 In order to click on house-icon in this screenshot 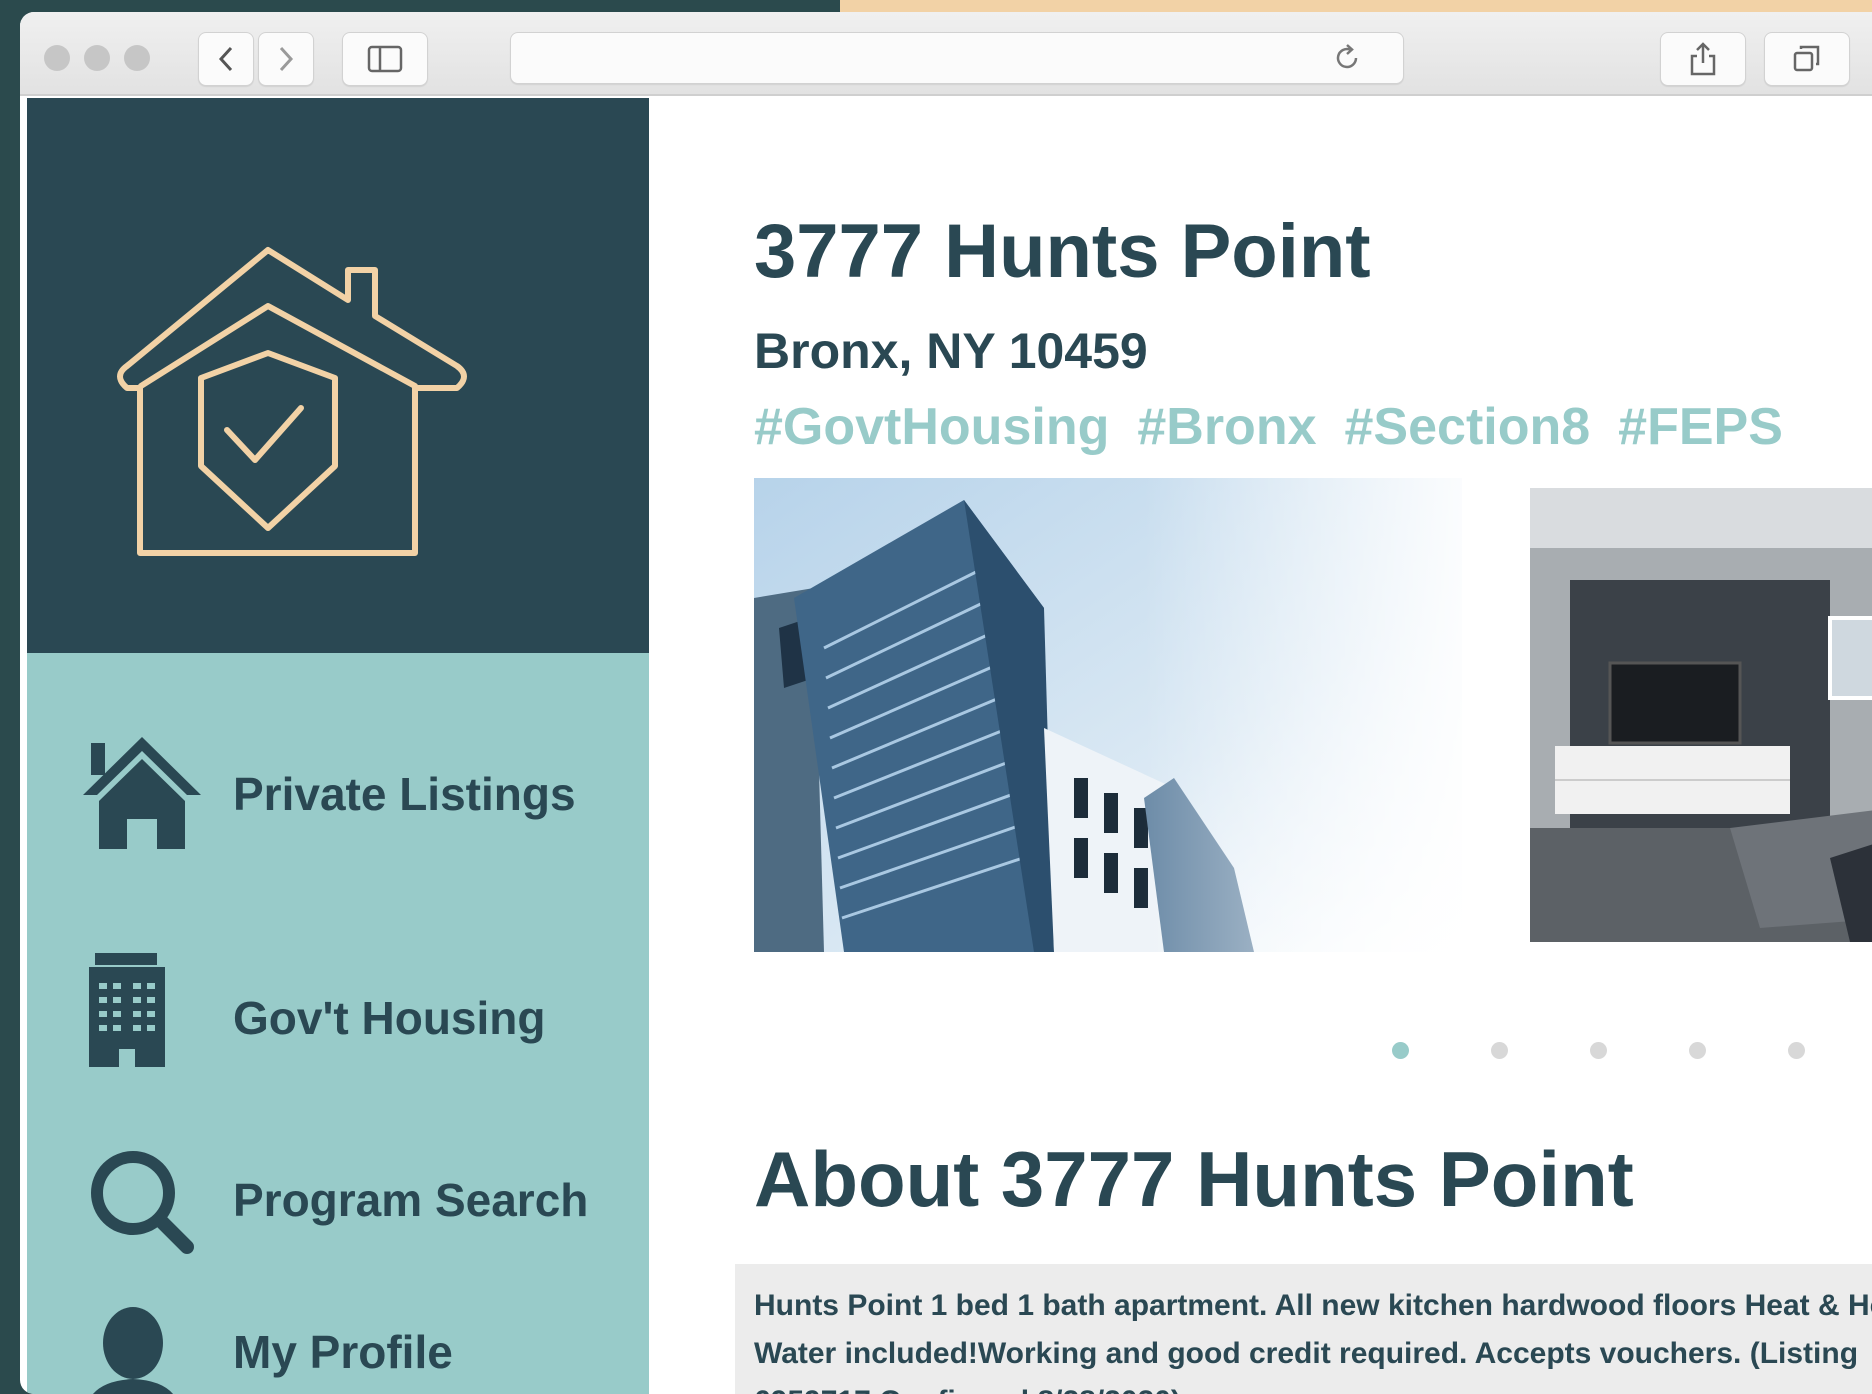, I will do `click(142, 793)`.